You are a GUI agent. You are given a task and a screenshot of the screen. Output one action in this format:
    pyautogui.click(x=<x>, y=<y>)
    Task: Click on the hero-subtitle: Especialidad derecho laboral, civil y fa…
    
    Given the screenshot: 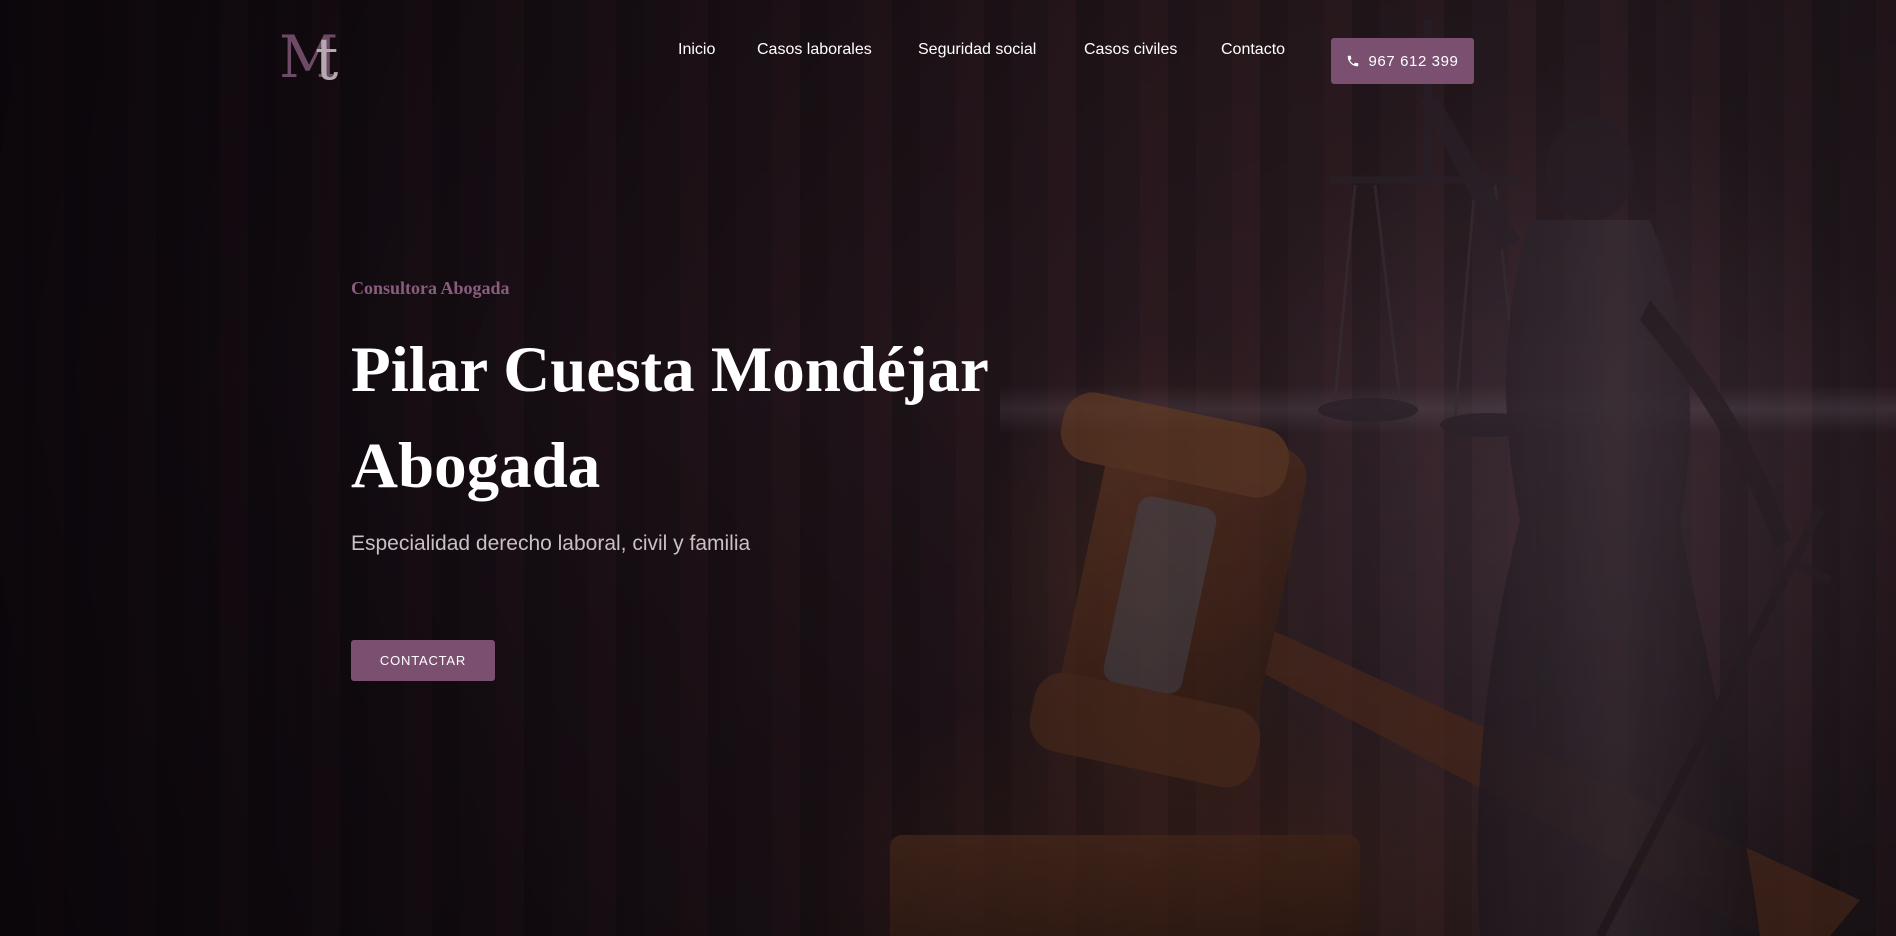 What is the action you would take?
    pyautogui.click(x=551, y=543)
    